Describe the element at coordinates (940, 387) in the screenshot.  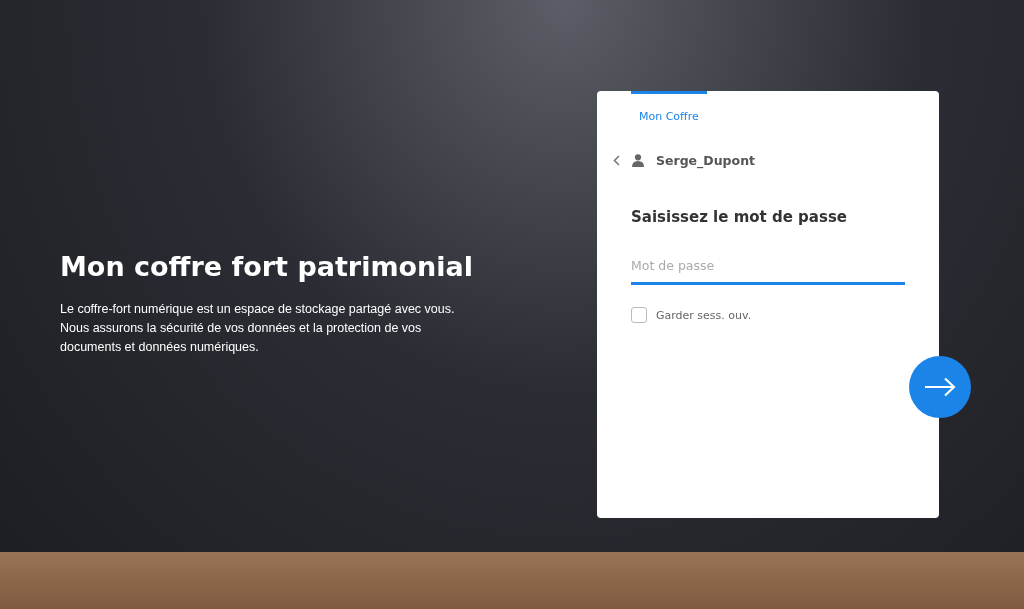
I see `arrow-right-icon` at that location.